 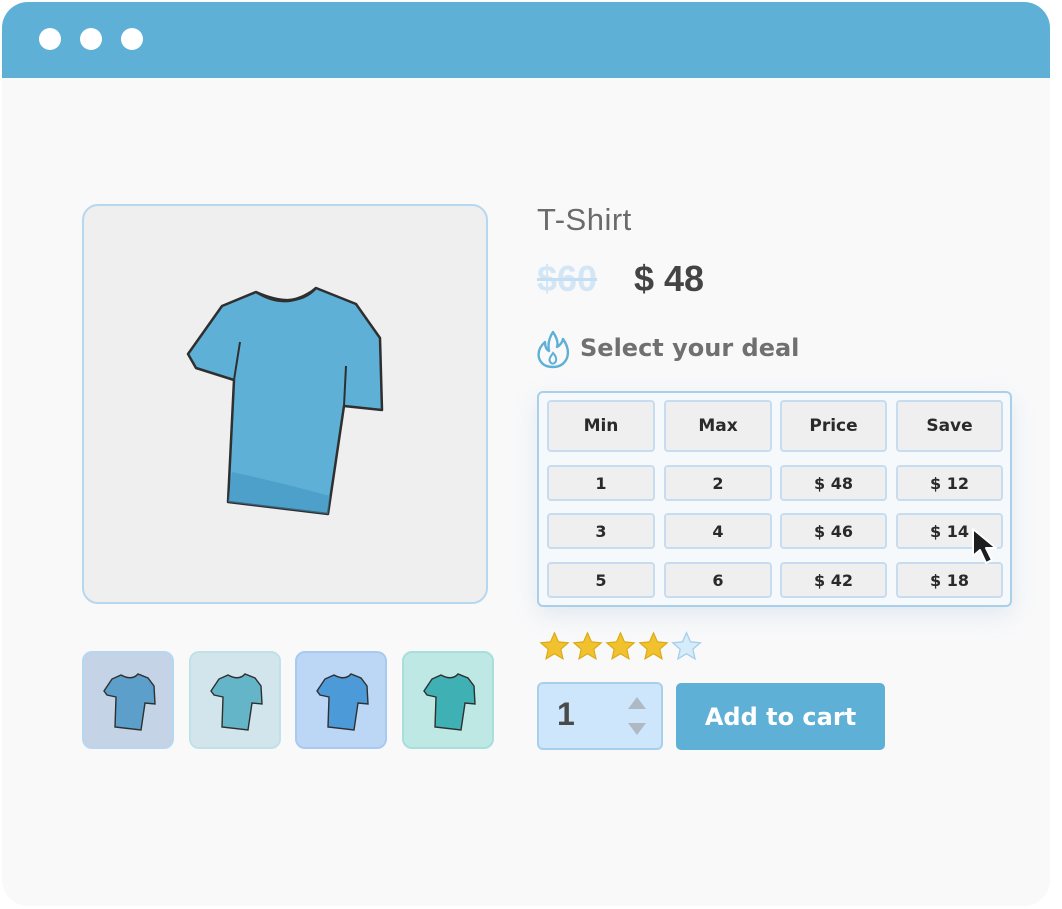 What do you see at coordinates (718, 483) in the screenshot?
I see `deal-cell: 2` at bounding box center [718, 483].